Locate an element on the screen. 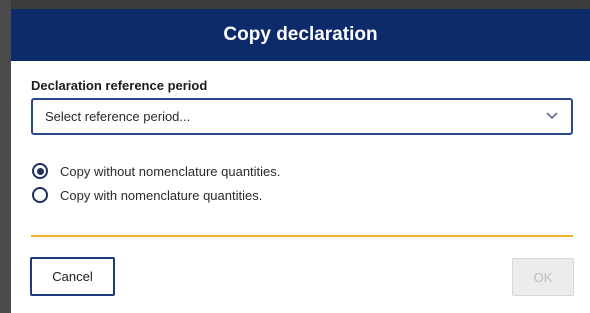 The image size is (590, 313). option-copy-with-quantities: Copy with nomenclature quantities. is located at coordinates (147, 195).